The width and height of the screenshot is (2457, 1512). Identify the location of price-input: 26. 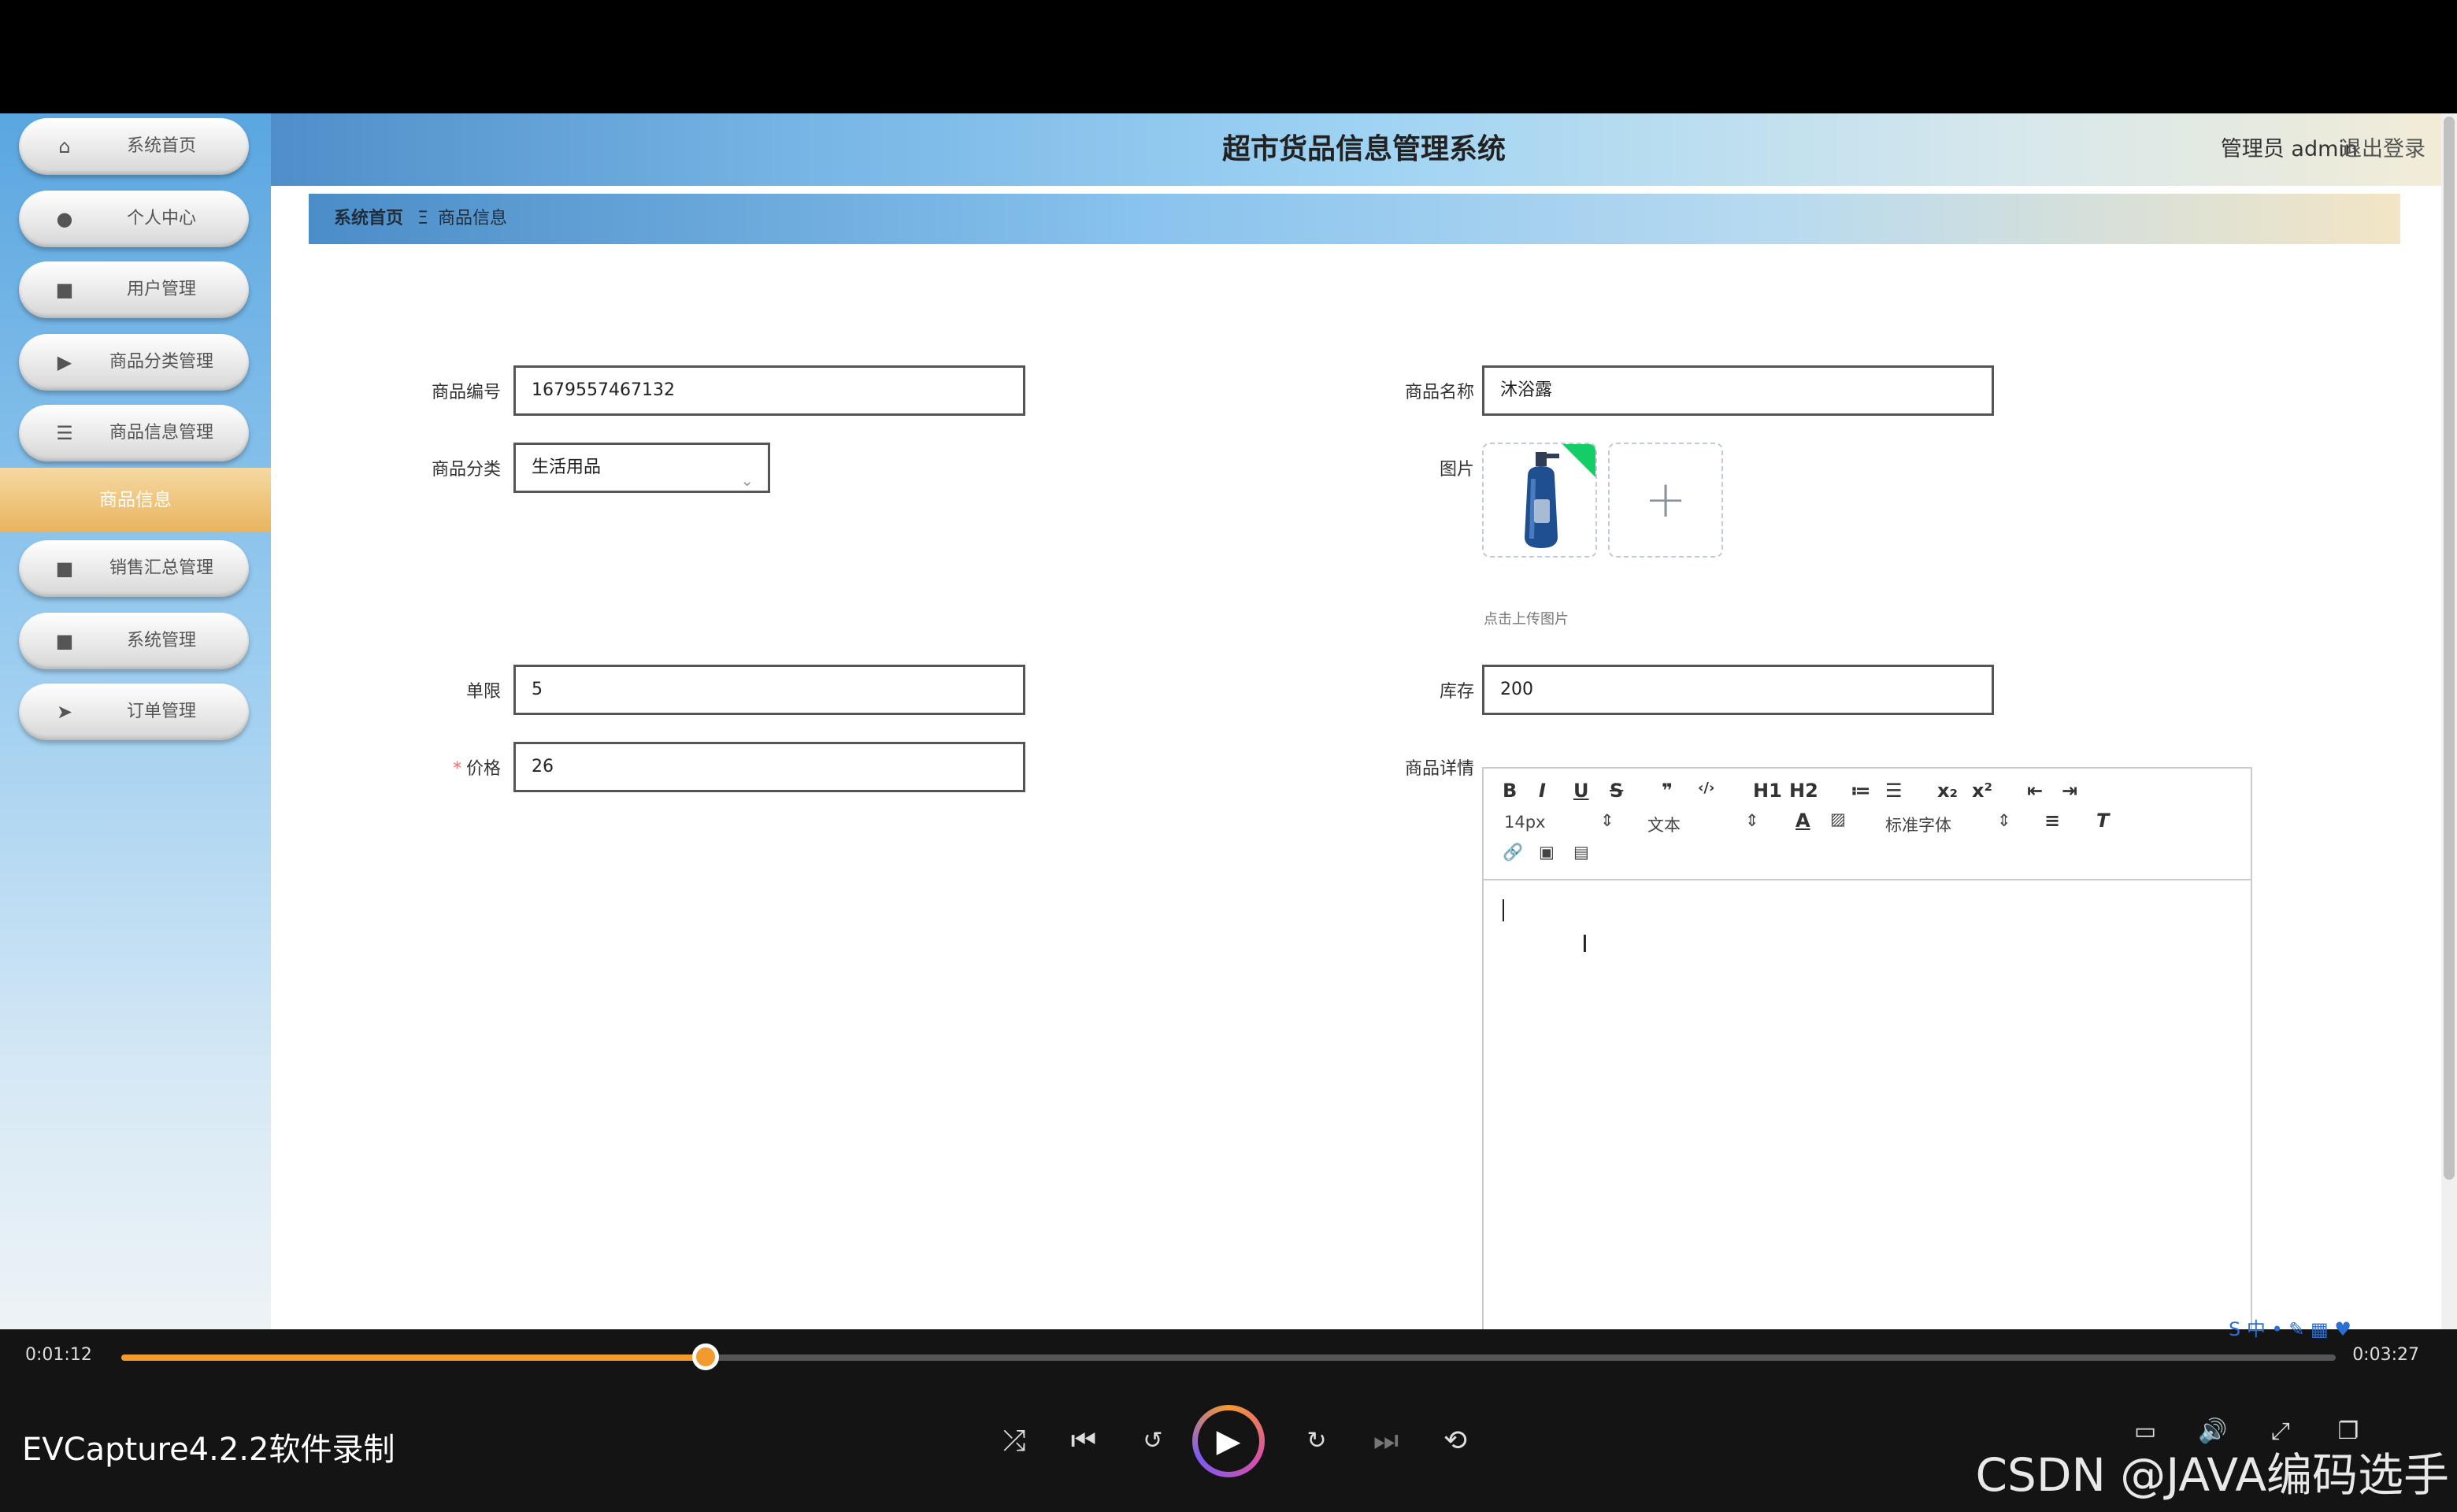
(769, 767).